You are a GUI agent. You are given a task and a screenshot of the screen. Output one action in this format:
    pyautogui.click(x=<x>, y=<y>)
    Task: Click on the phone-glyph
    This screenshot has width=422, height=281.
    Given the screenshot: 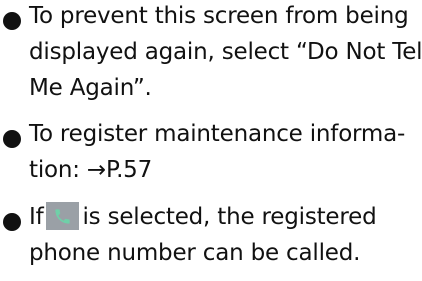 What is the action you would take?
    pyautogui.click(x=63, y=216)
    